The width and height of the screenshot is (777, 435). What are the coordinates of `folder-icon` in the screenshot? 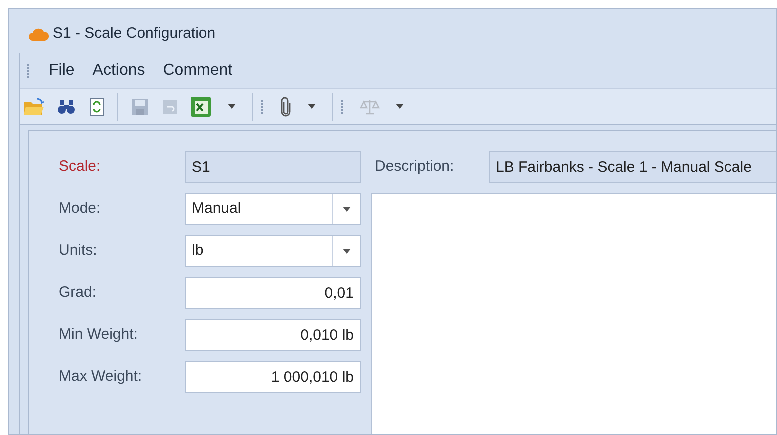 It's located at (34, 106).